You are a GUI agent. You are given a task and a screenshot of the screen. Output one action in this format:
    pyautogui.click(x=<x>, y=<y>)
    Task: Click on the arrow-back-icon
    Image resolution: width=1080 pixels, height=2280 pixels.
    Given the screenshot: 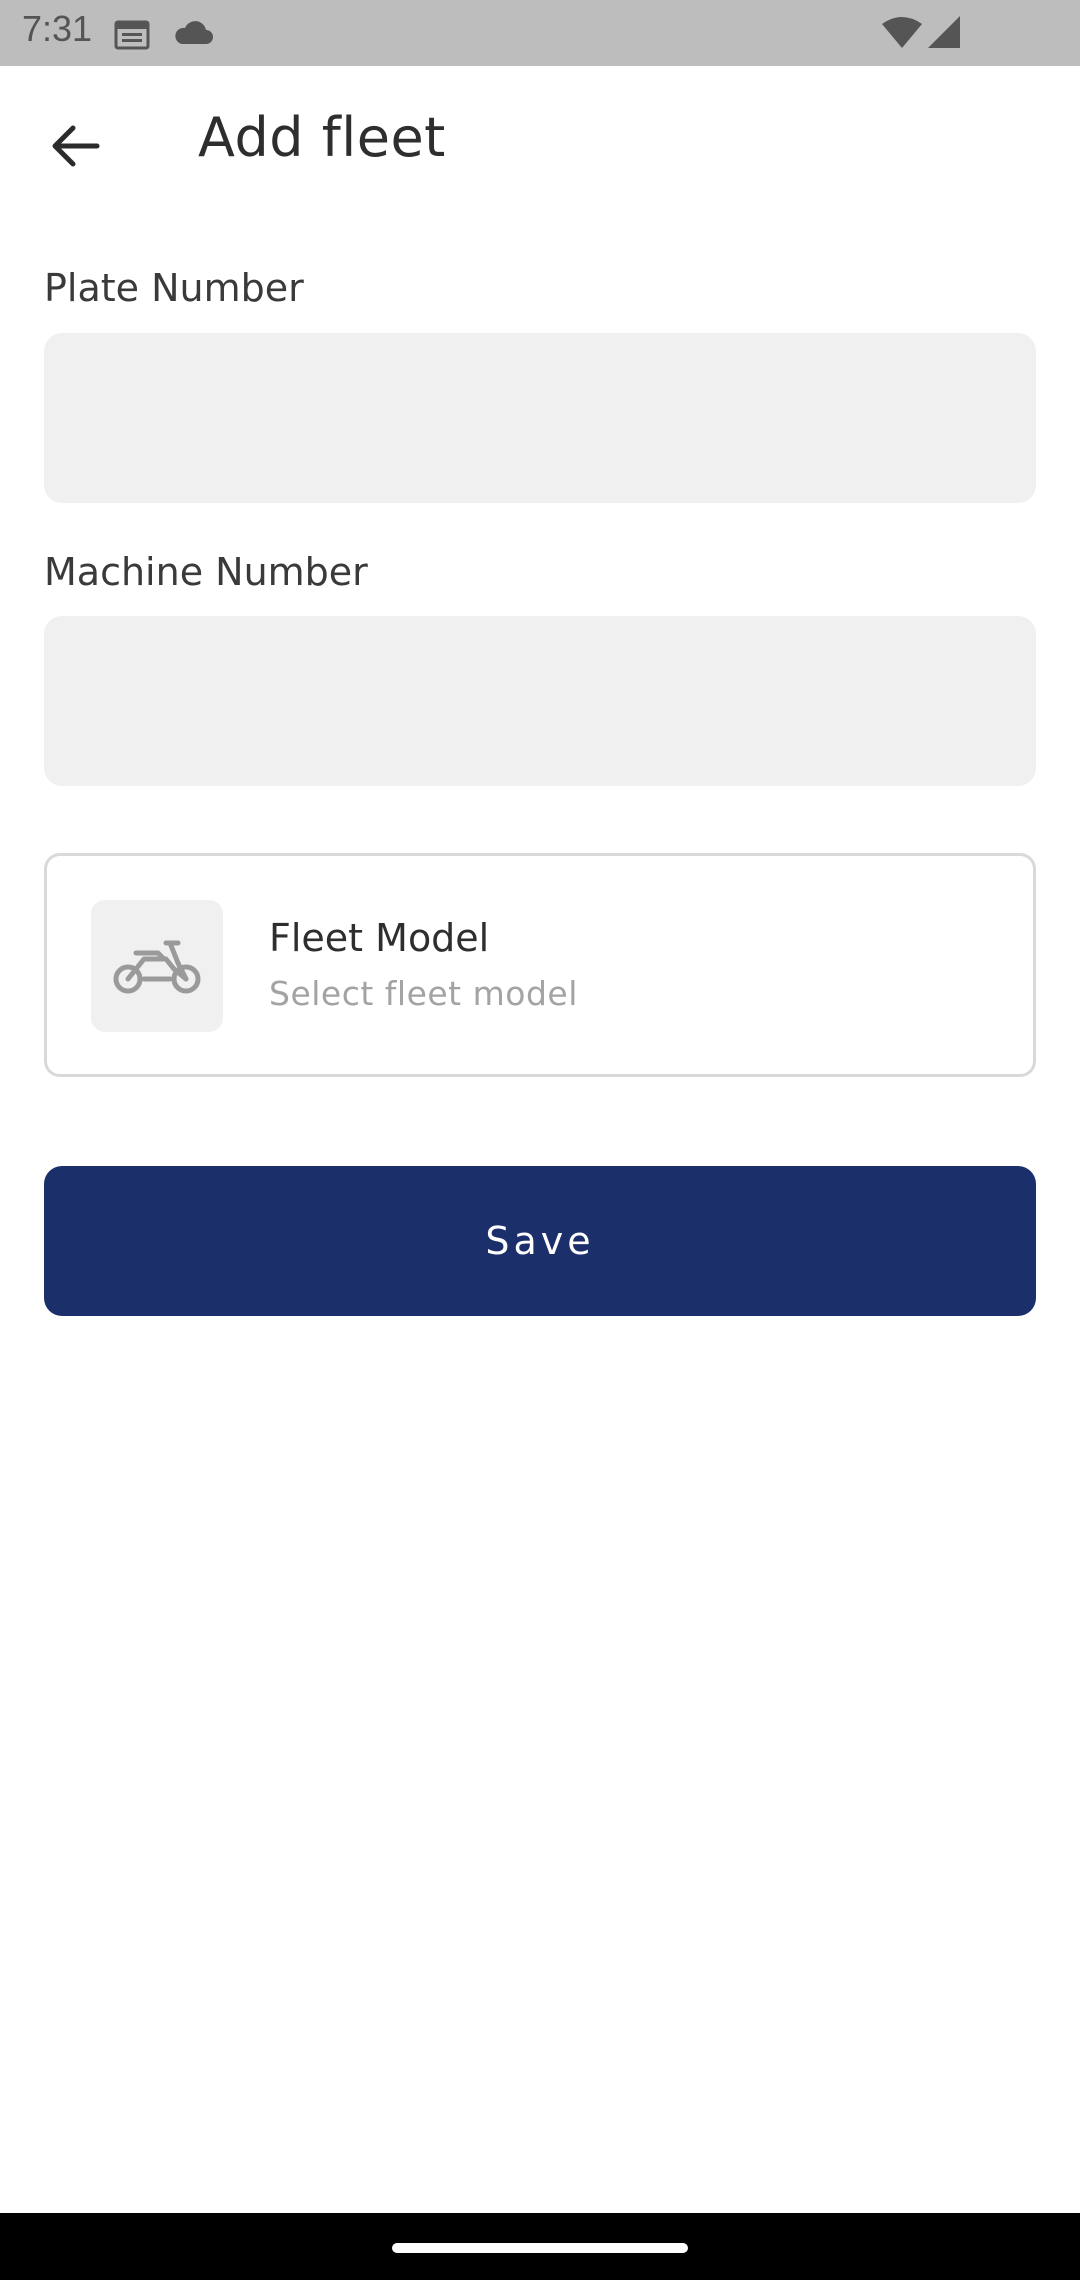 What is the action you would take?
    pyautogui.click(x=76, y=148)
    